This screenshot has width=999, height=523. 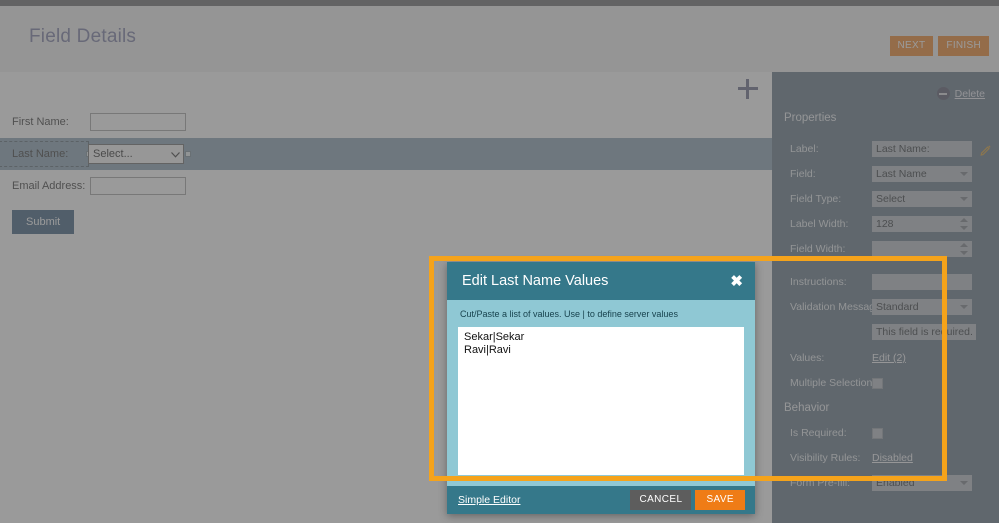 What do you see at coordinates (661, 500) in the screenshot?
I see `cancel-button: CANCEL` at bounding box center [661, 500].